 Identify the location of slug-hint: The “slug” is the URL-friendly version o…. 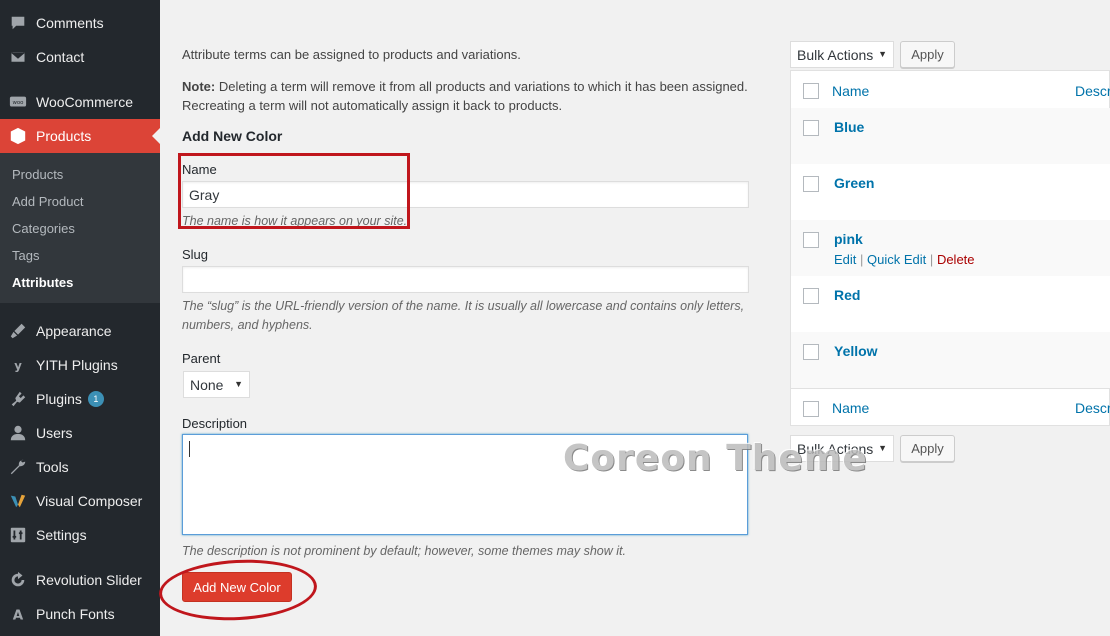
(463, 315).